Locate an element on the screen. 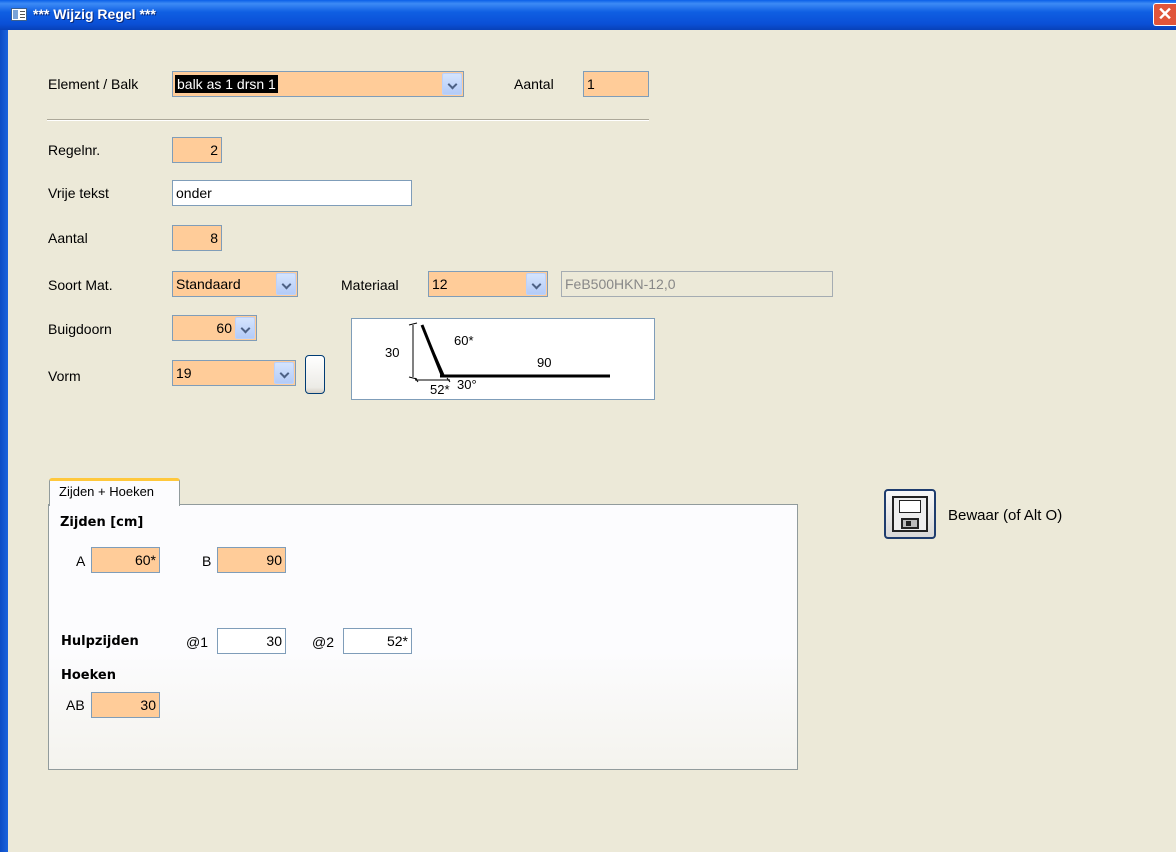 Image resolution: width=1176 pixels, height=852 pixels. zijde-a-field: 60* is located at coordinates (125, 560).